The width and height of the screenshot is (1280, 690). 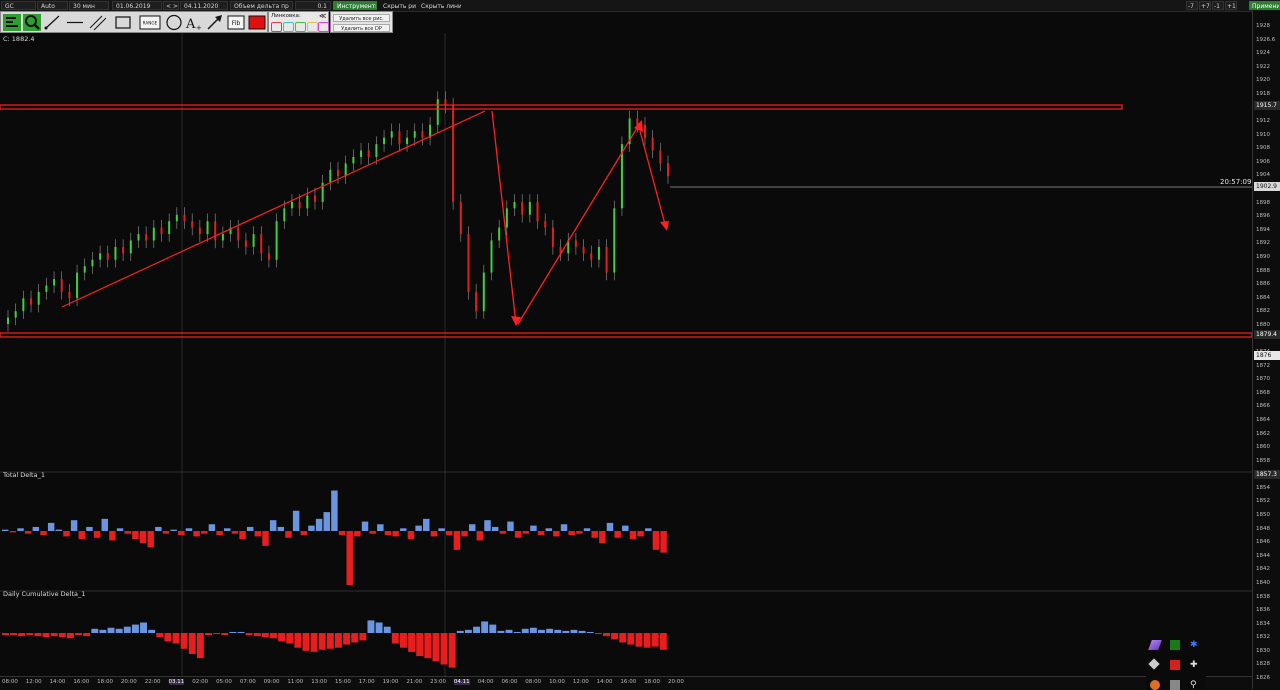 I want to click on drawings, so click(x=365, y=218).